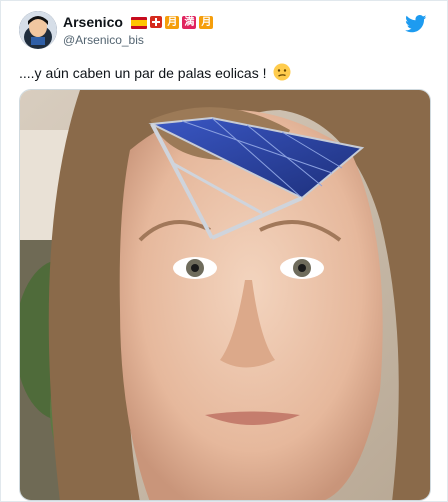 The height and width of the screenshot is (502, 448). Describe the element at coordinates (38, 30) in the screenshot. I see `avatar` at that location.